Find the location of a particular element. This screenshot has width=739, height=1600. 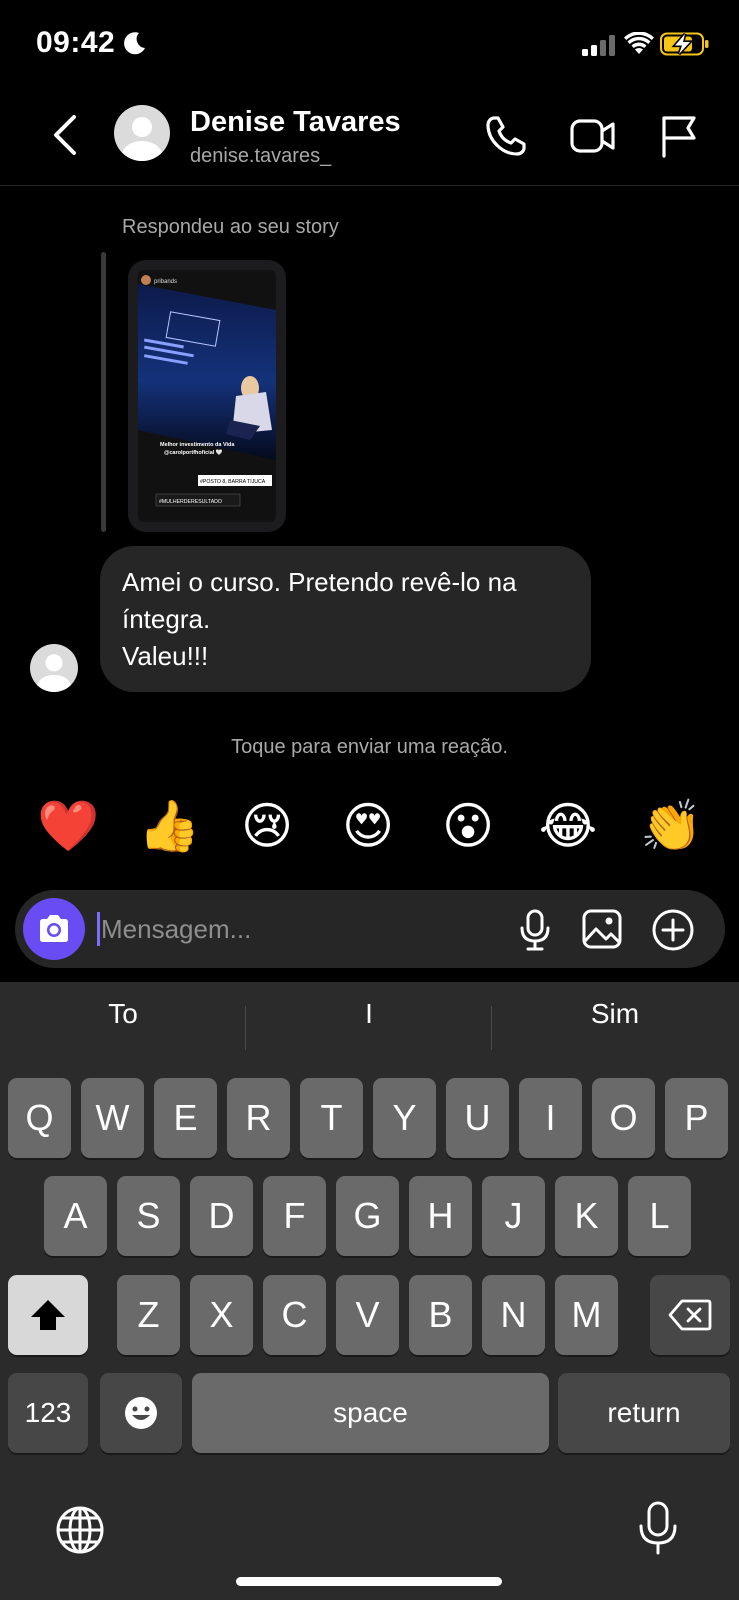

reaction-heart-eyes: 😍 is located at coordinates (368, 826).